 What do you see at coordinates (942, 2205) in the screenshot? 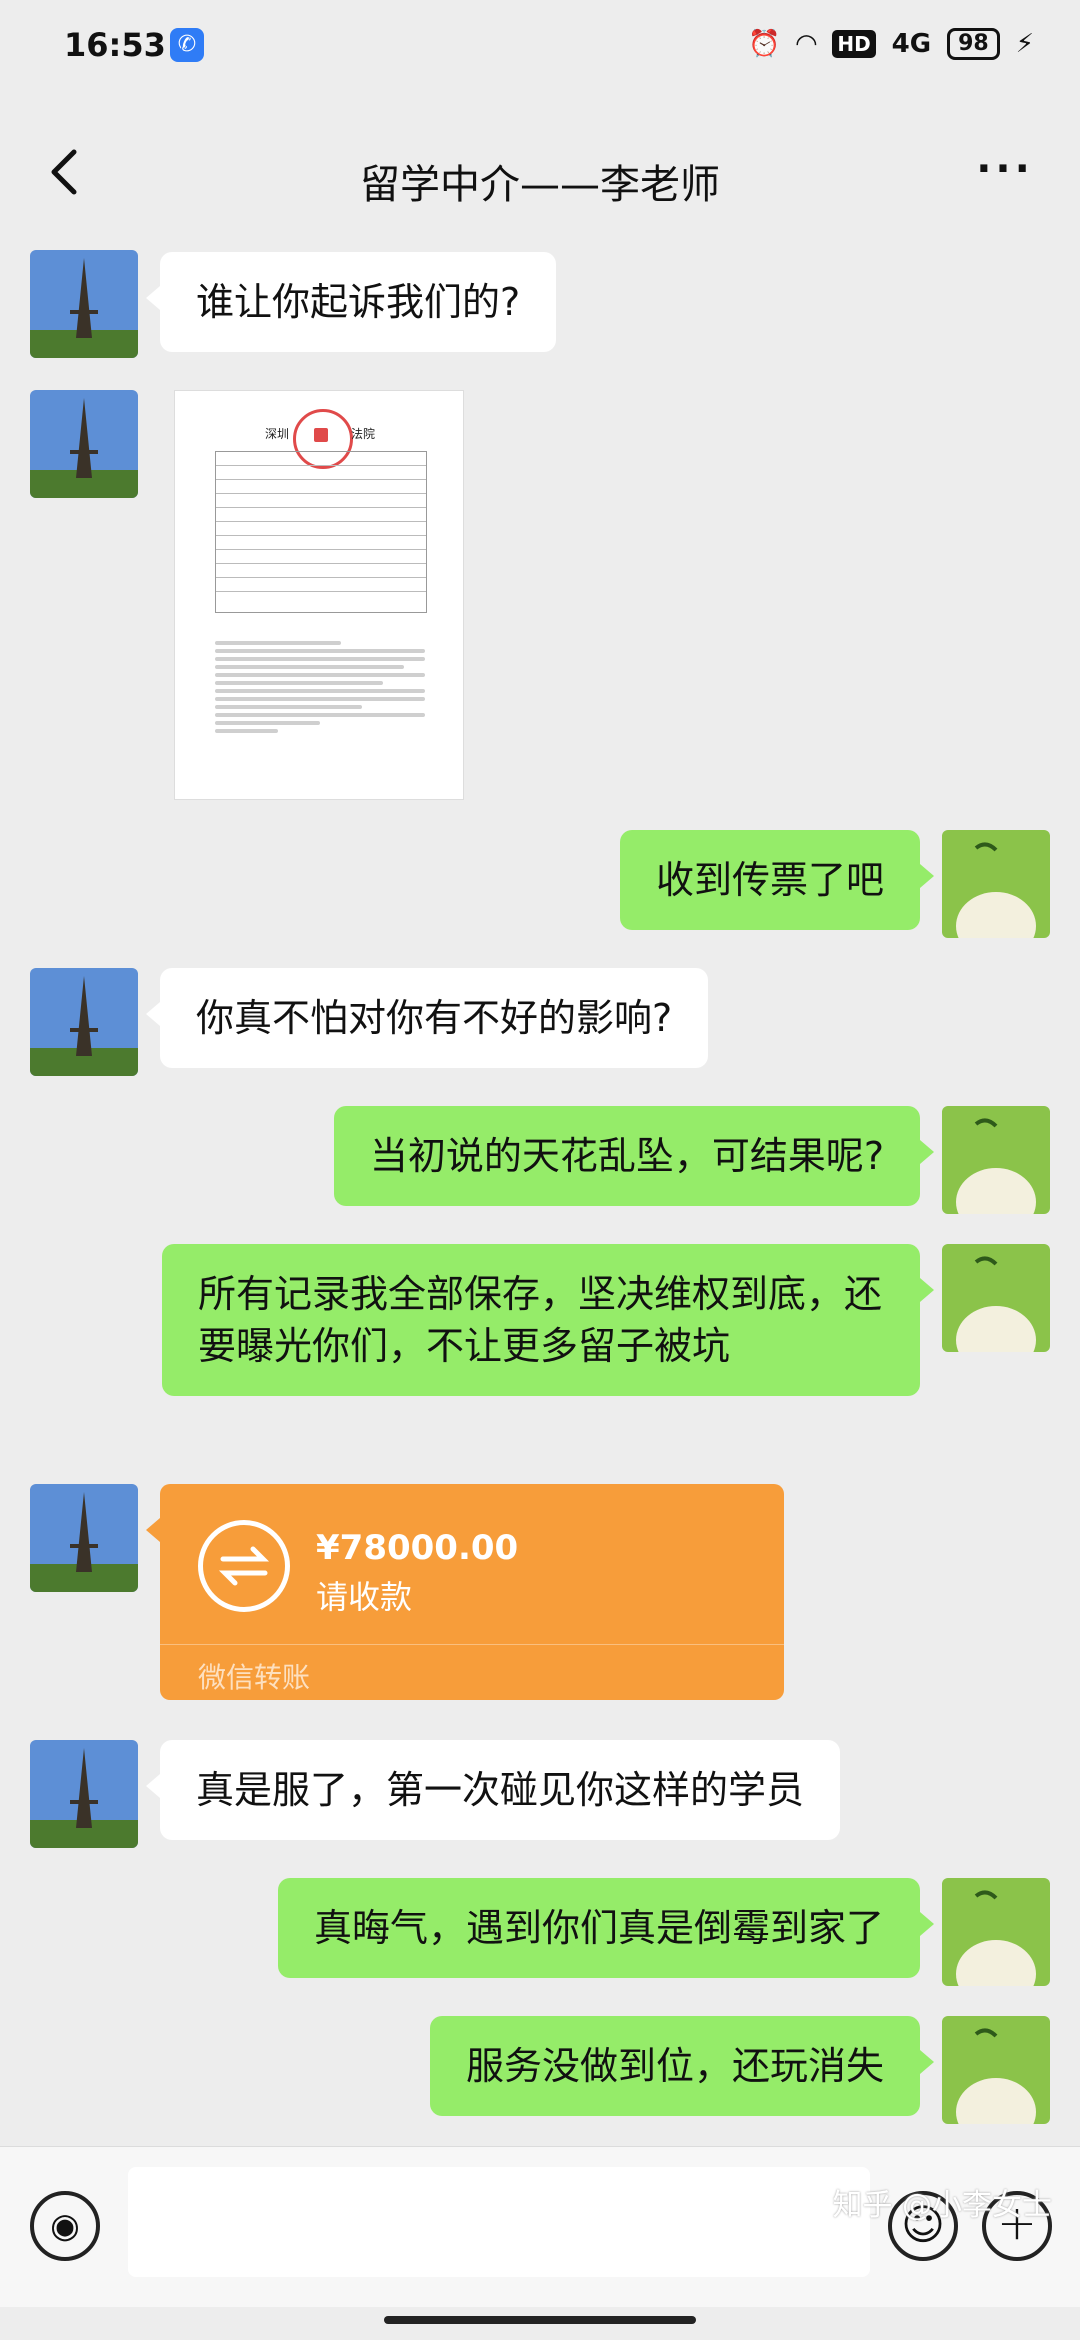
I see `watermark: 知乎 @小李女士` at bounding box center [942, 2205].